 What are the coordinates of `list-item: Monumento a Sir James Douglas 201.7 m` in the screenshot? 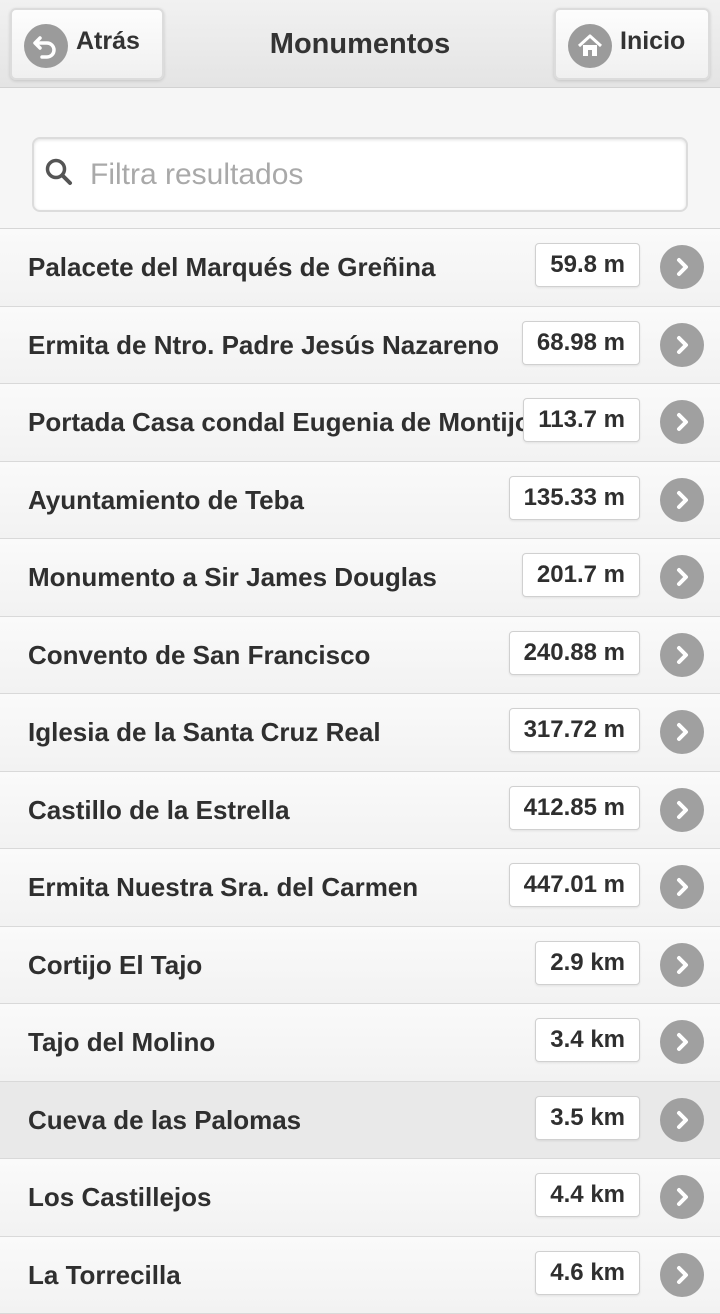 It's located at (360, 578).